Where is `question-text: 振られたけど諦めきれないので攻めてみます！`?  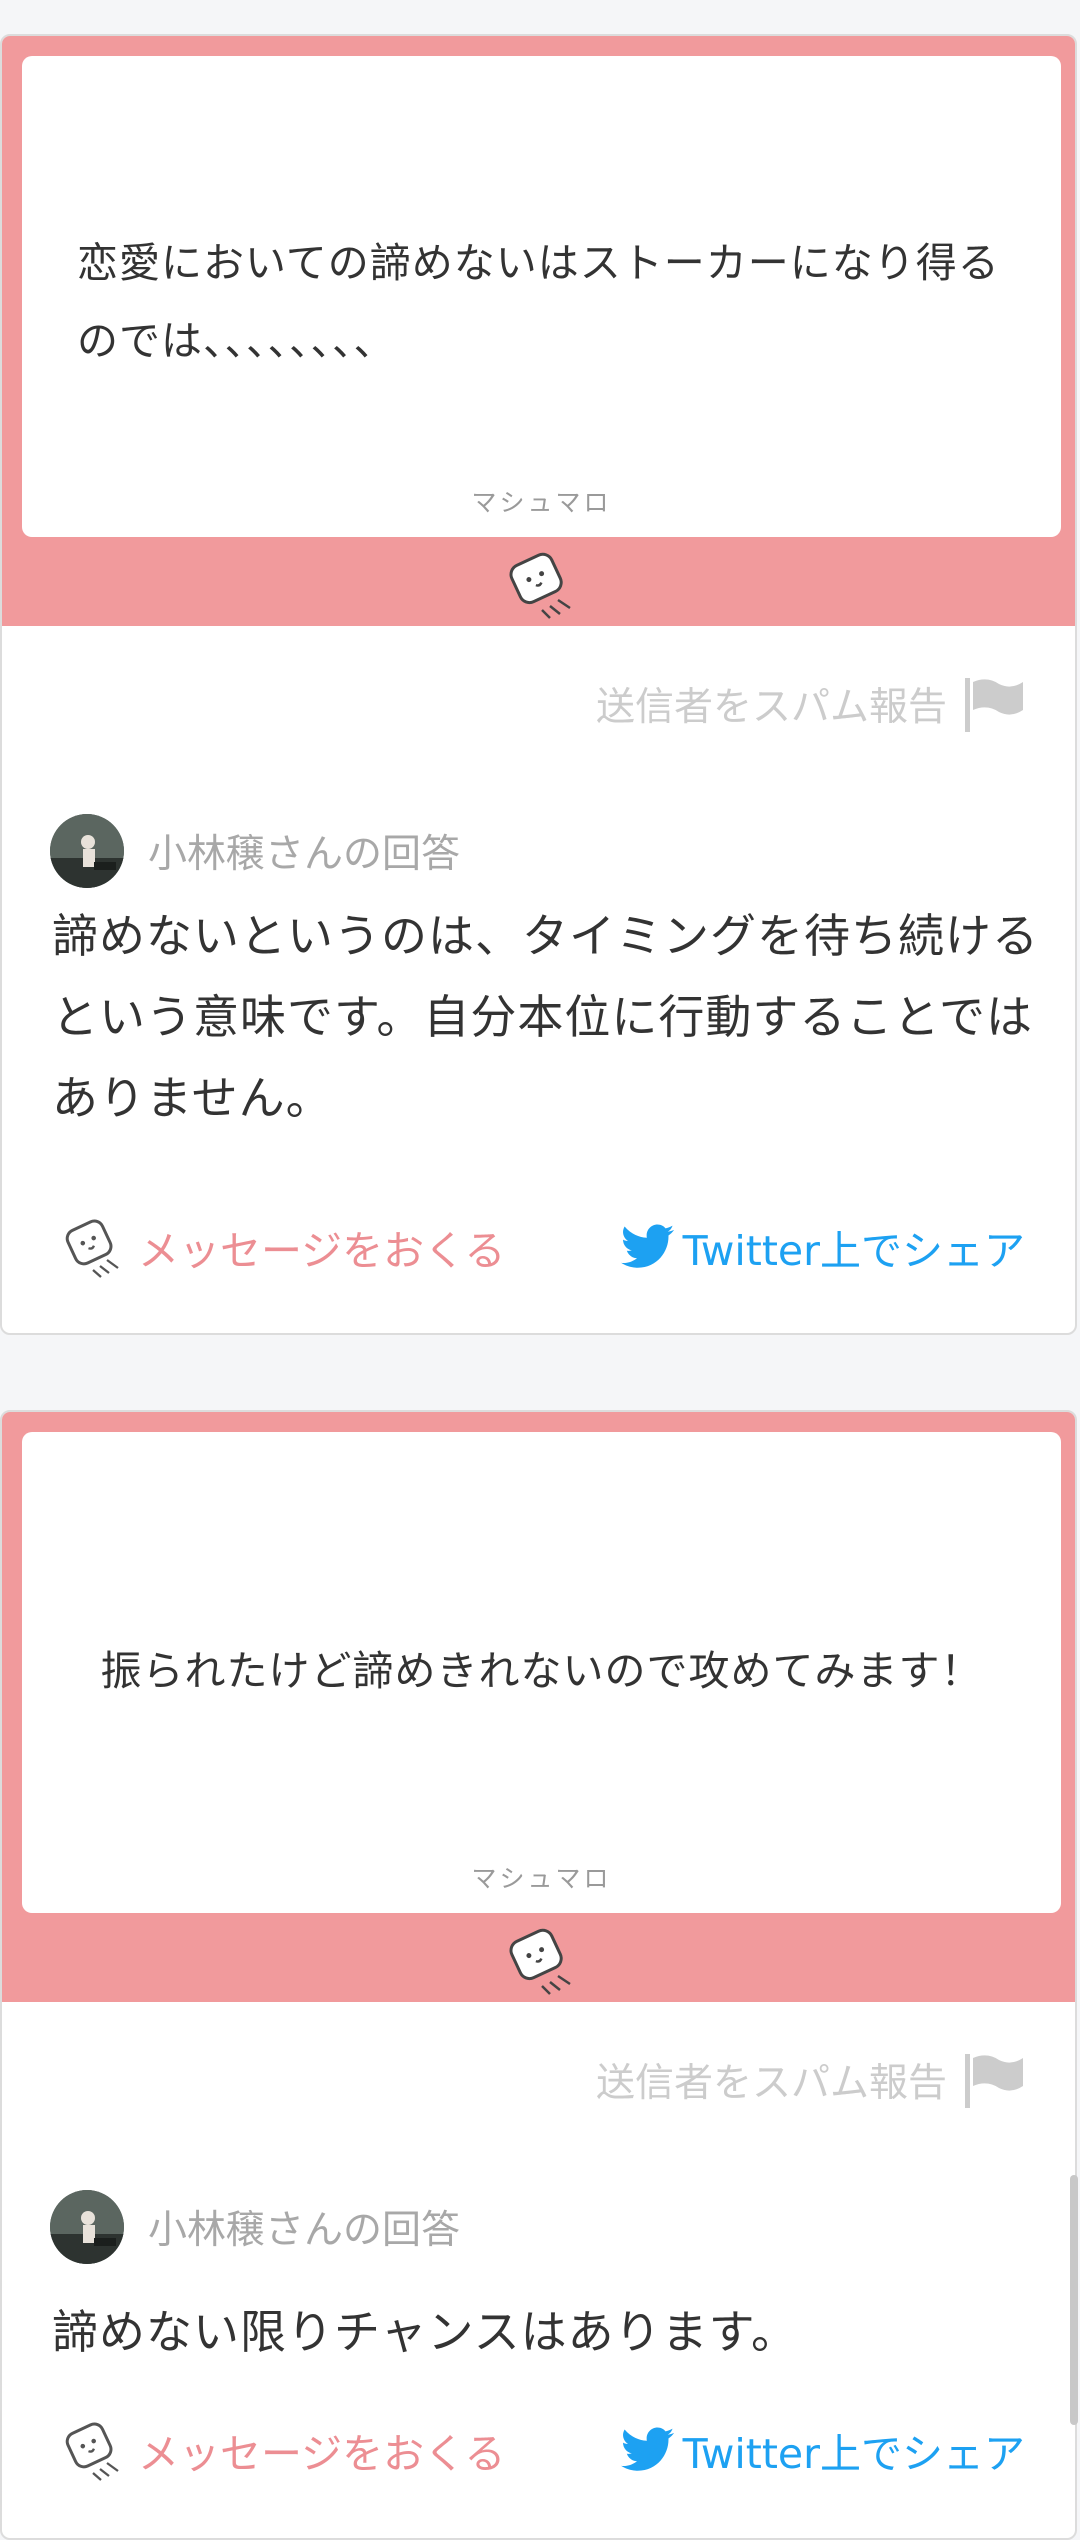 question-text: 振られたけど諦めきれないので攻めてみます！ is located at coordinates (541, 1671).